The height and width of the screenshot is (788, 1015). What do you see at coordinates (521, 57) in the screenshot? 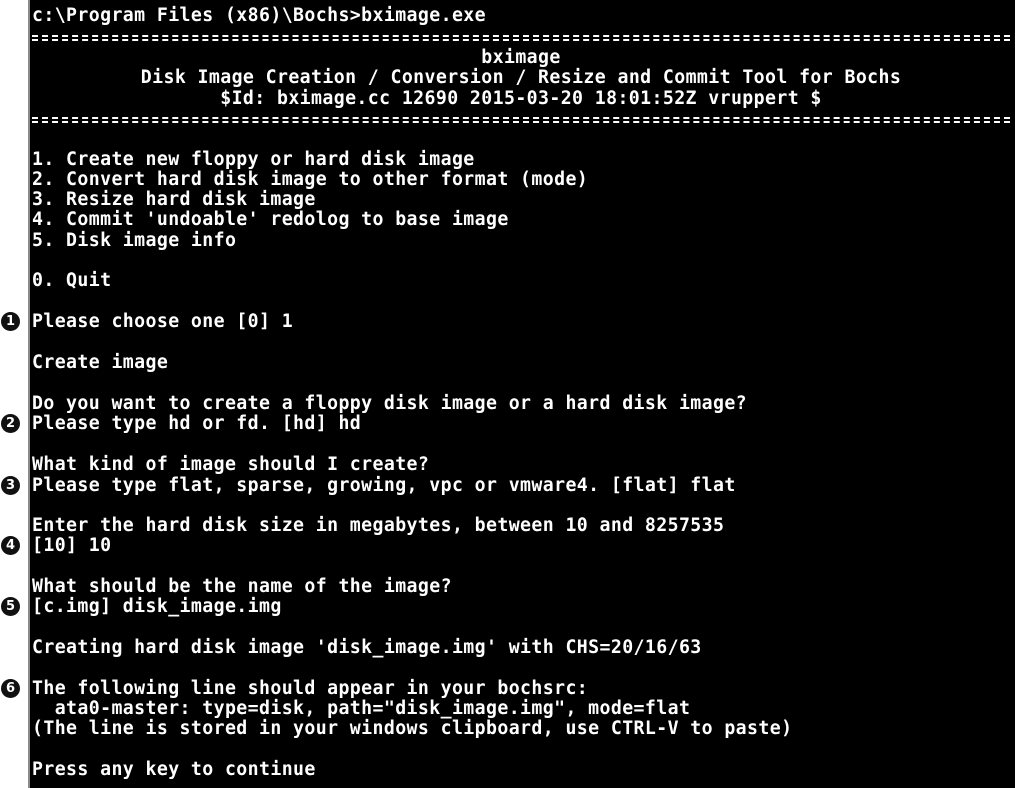
I see `banner-name: bximage` at bounding box center [521, 57].